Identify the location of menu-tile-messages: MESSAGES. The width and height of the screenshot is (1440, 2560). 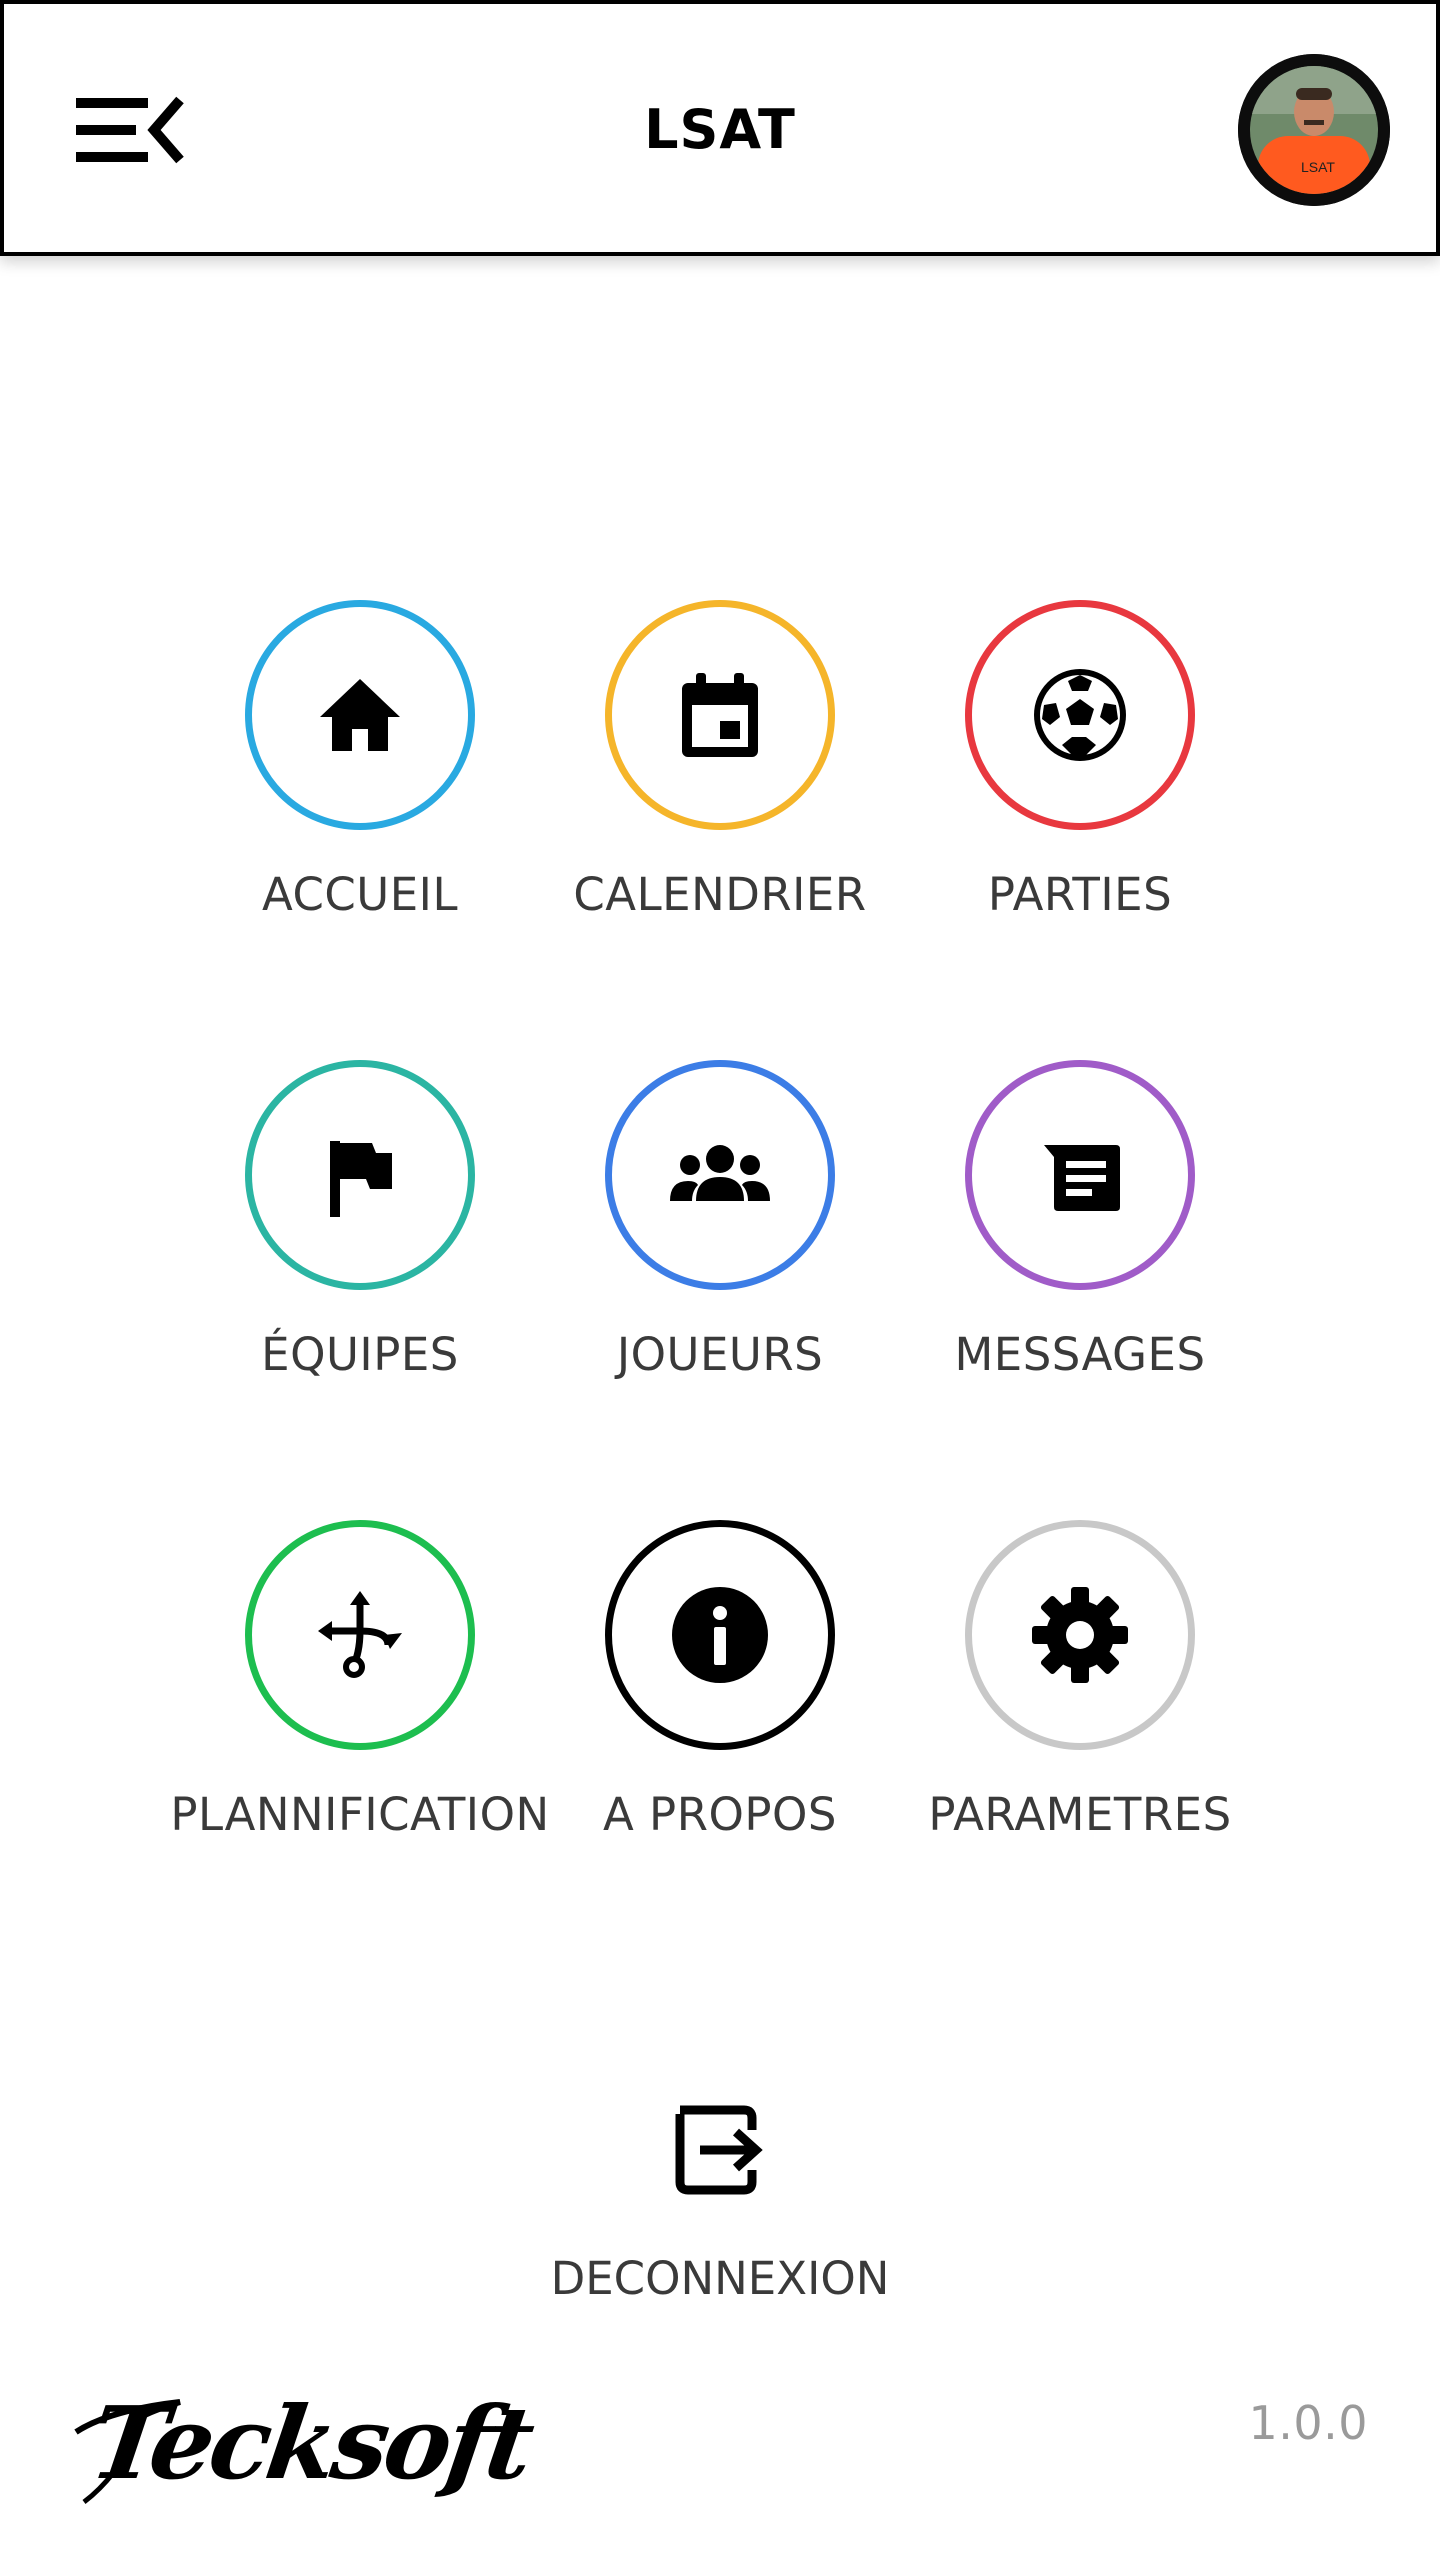
(1080, 1230).